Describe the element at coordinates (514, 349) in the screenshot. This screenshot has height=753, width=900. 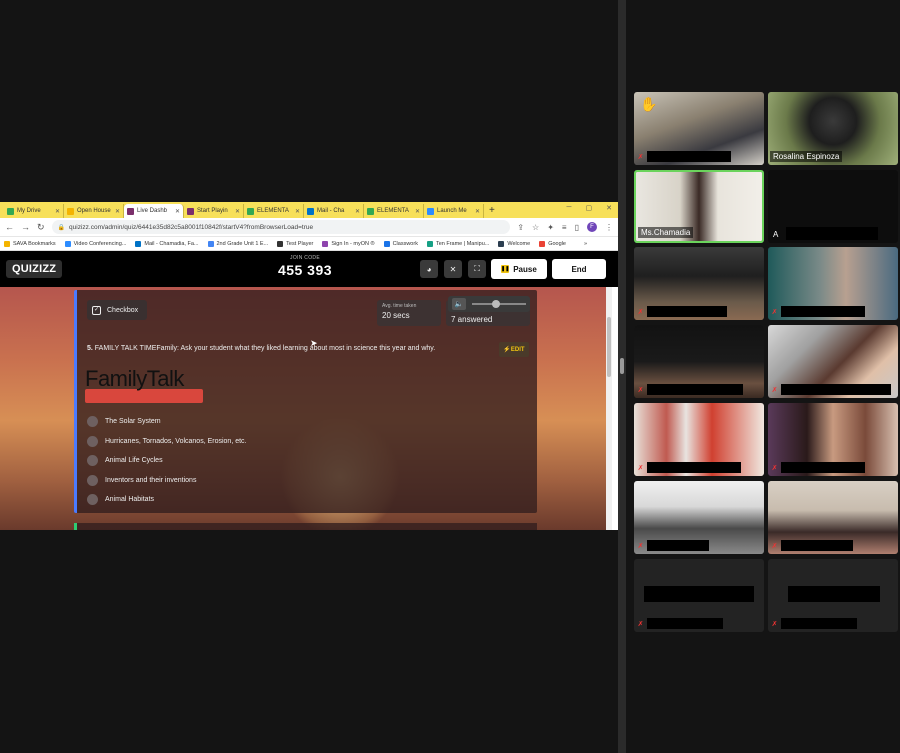
I see `edit-button: ⚡ EDIT` at that location.